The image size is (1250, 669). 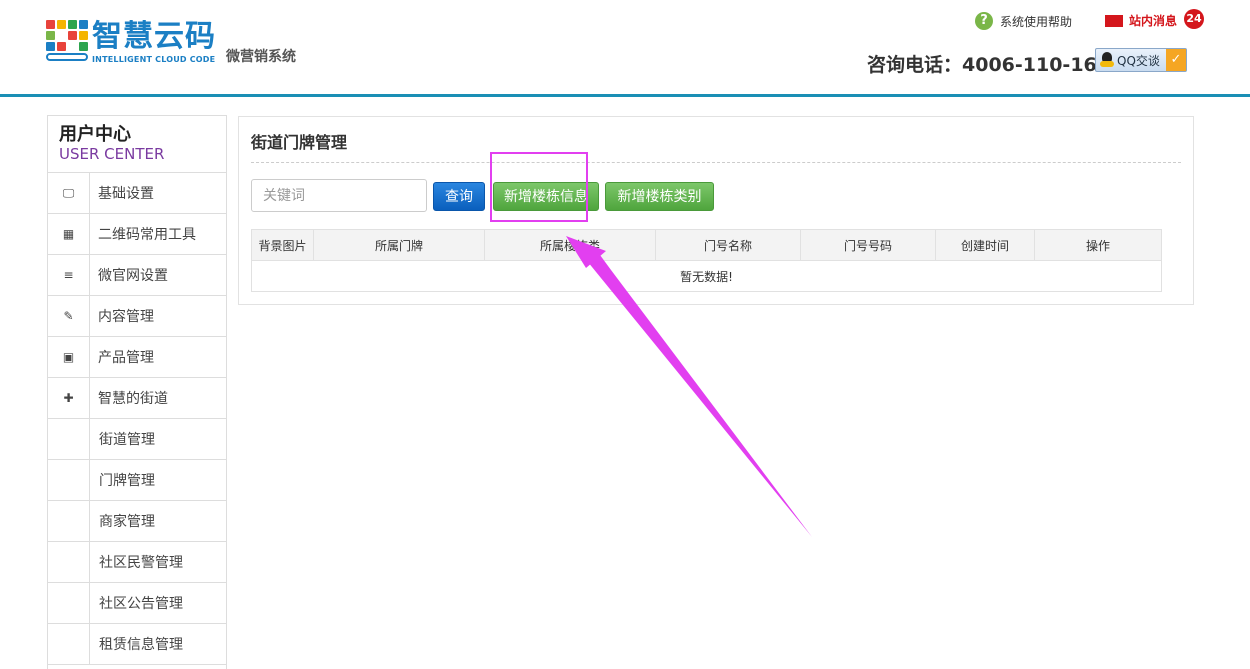 I want to click on add-building-category-button: 新增楼栋类别, so click(x=659, y=196).